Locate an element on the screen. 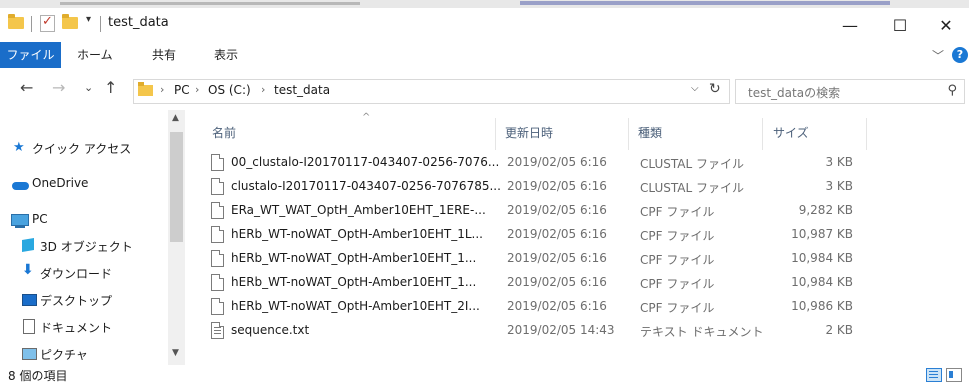 This screenshot has height=385, width=969. title-bar: ✓ ▾ test_data — ☐ ✕ is located at coordinates (484, 25).